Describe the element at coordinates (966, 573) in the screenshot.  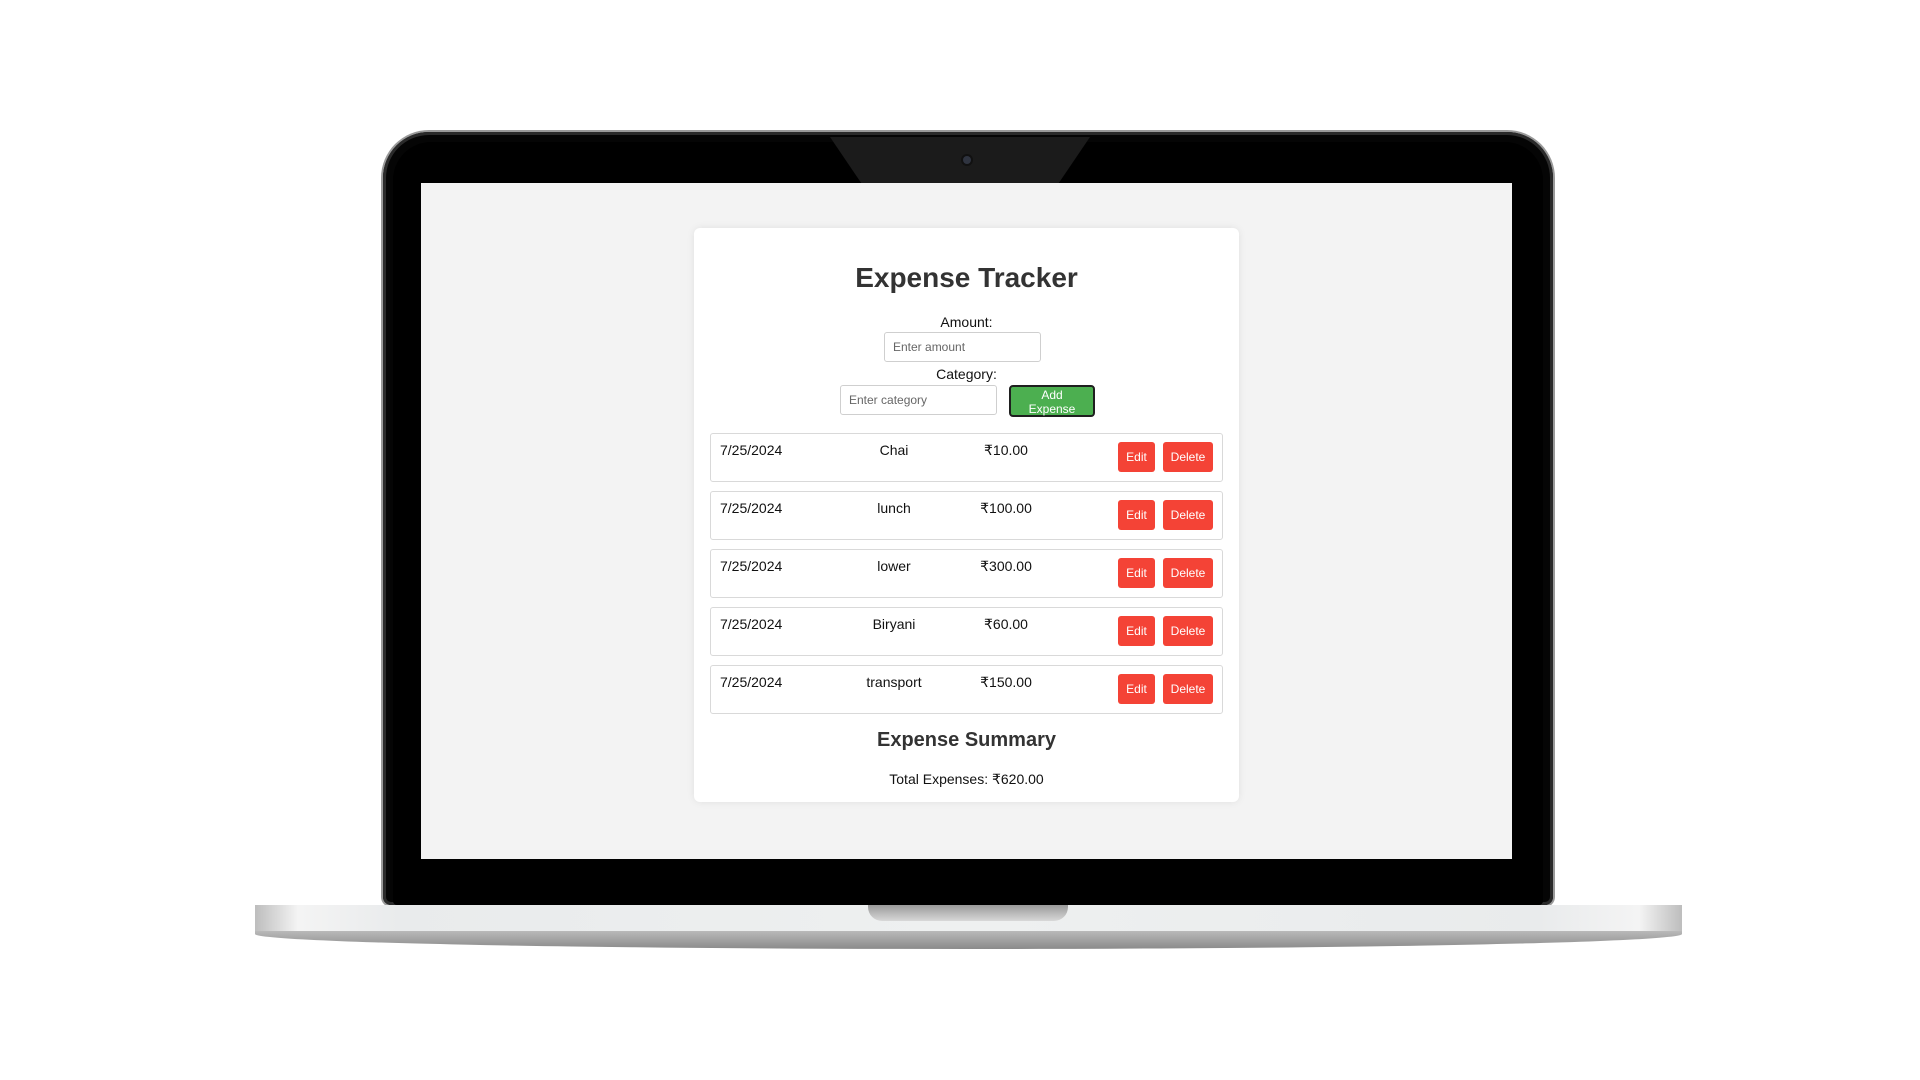
I see `expense-row: 7/25/2024 lower ₹300.00 Edit Delete` at that location.